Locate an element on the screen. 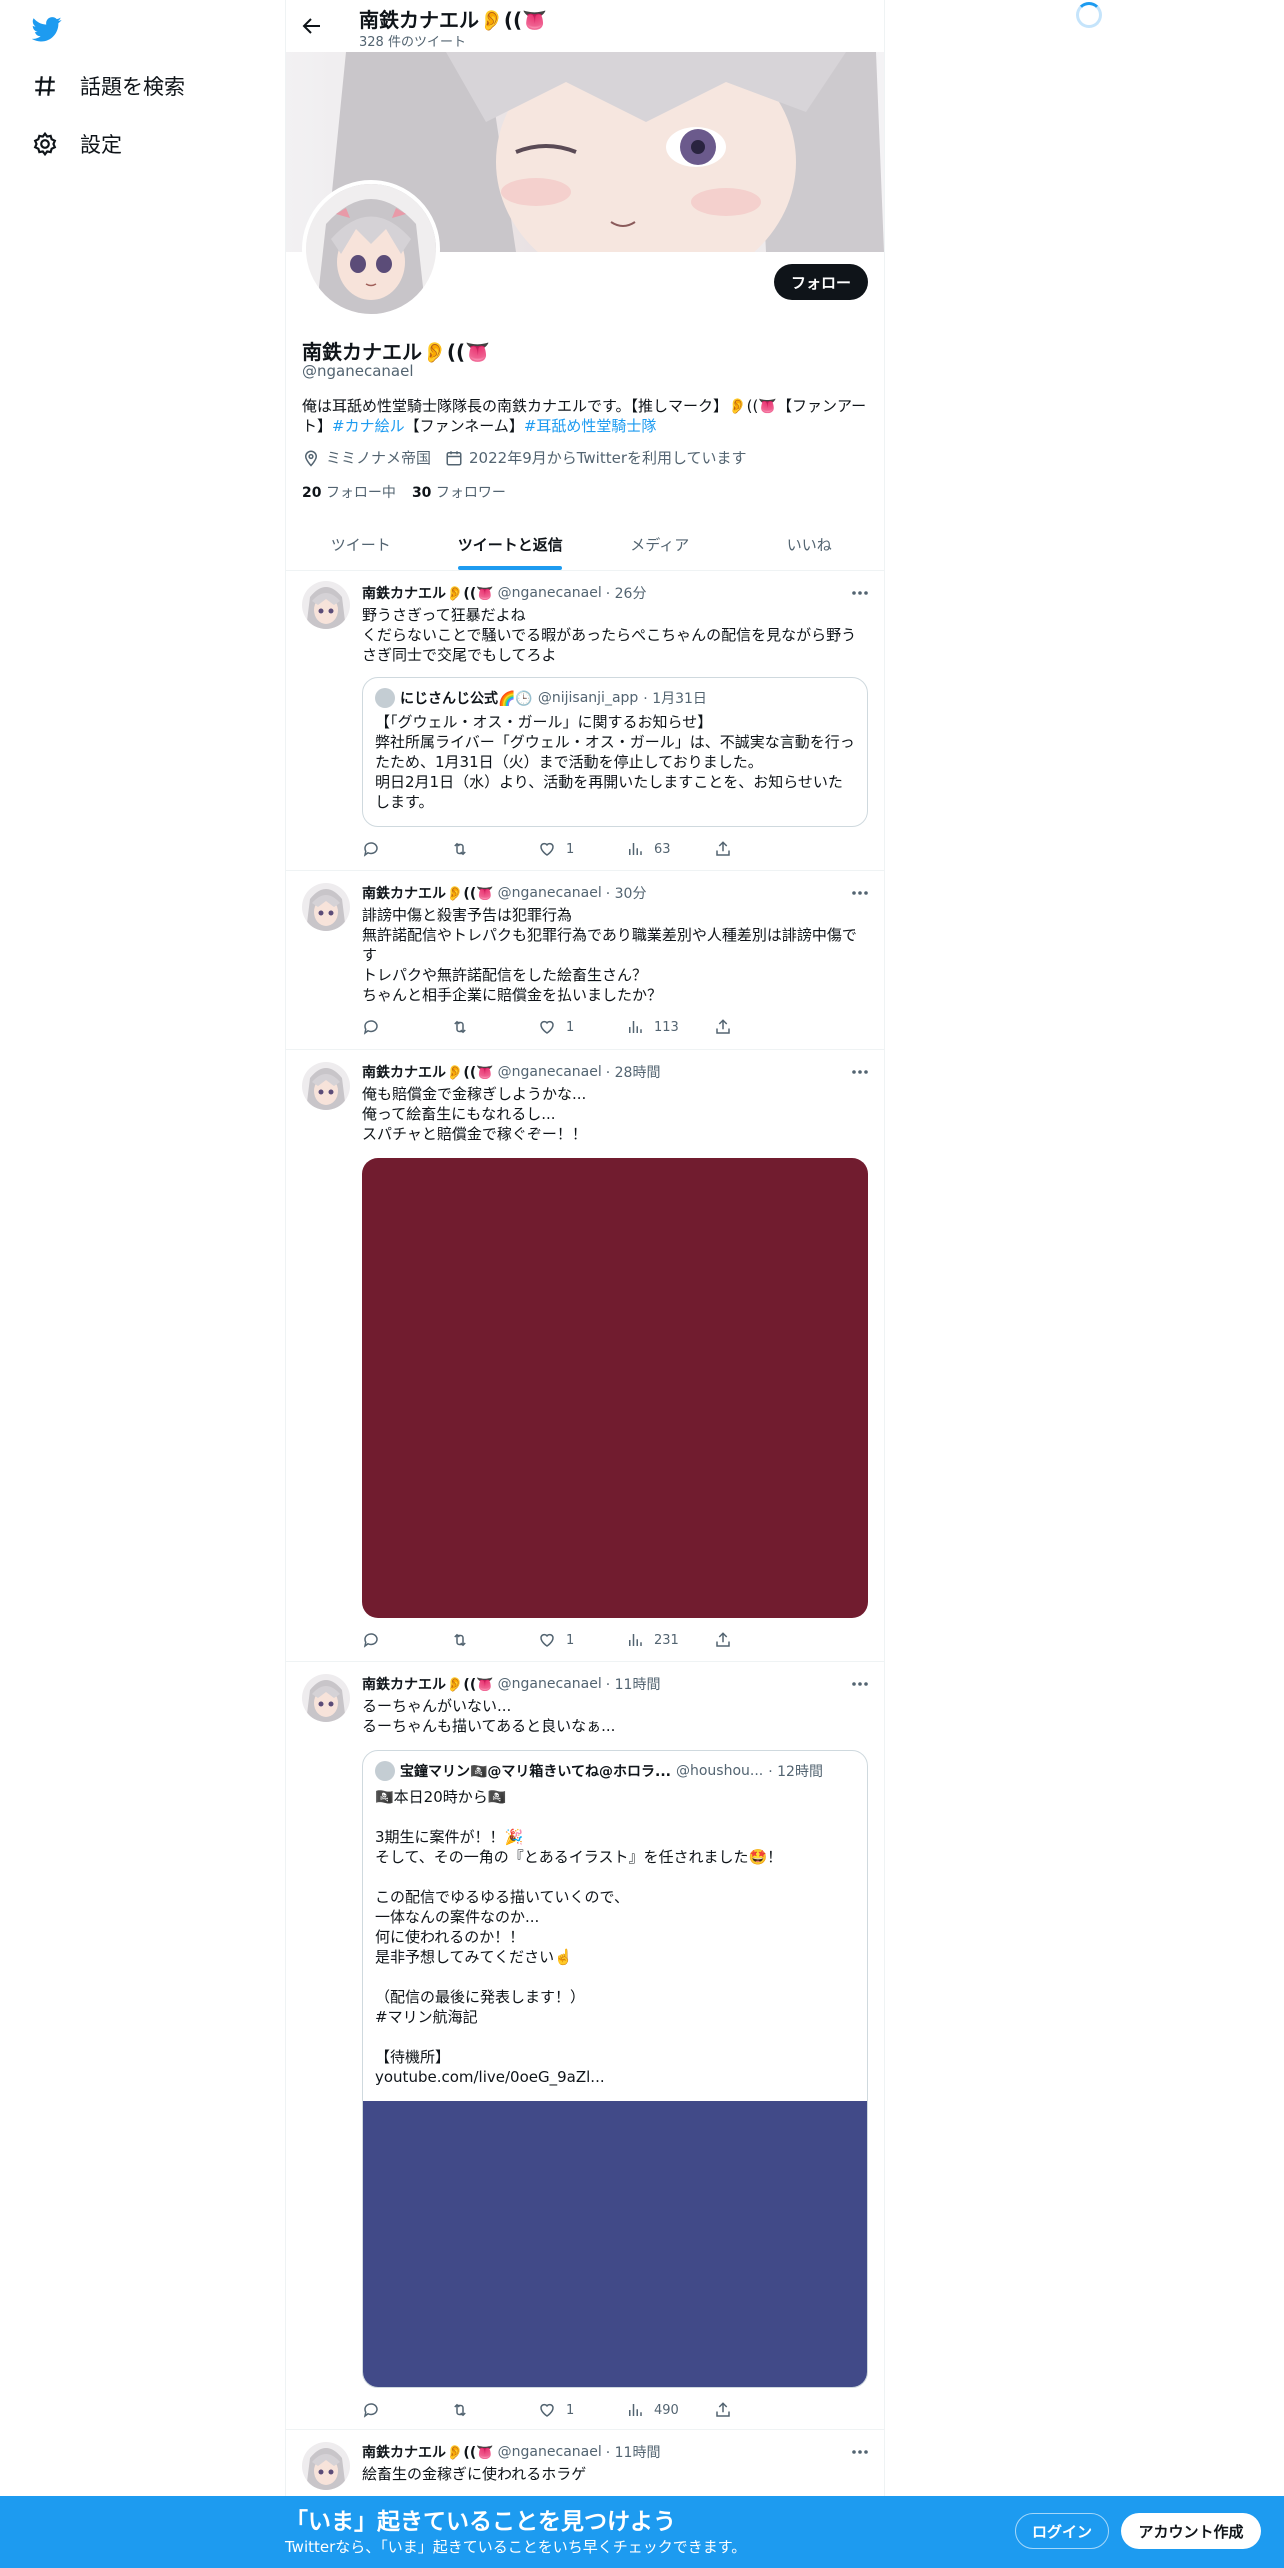 The width and height of the screenshot is (1284, 2568). tweet-media-image is located at coordinates (615, 1388).